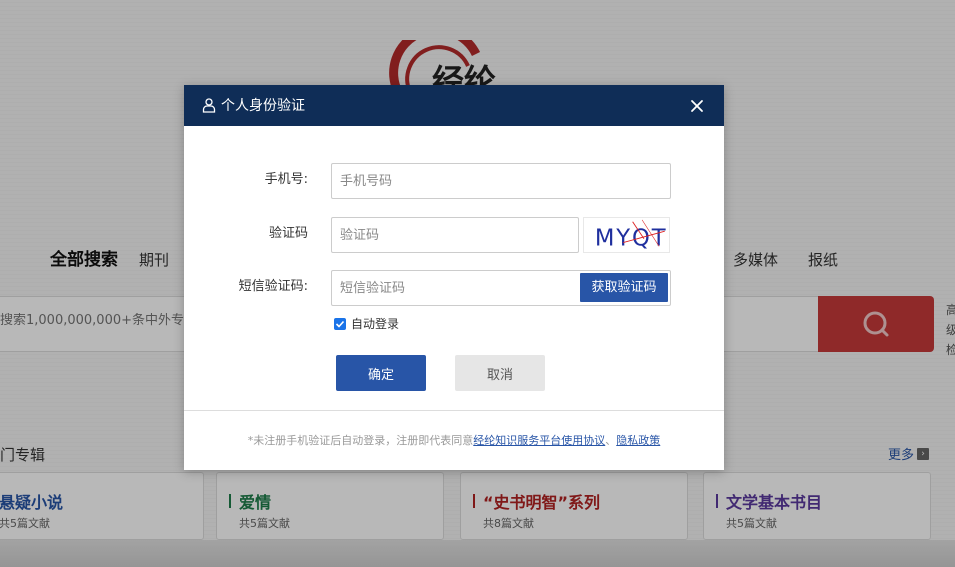 Image resolution: width=955 pixels, height=567 pixels. I want to click on svg-text: MYQT, so click(631, 238).